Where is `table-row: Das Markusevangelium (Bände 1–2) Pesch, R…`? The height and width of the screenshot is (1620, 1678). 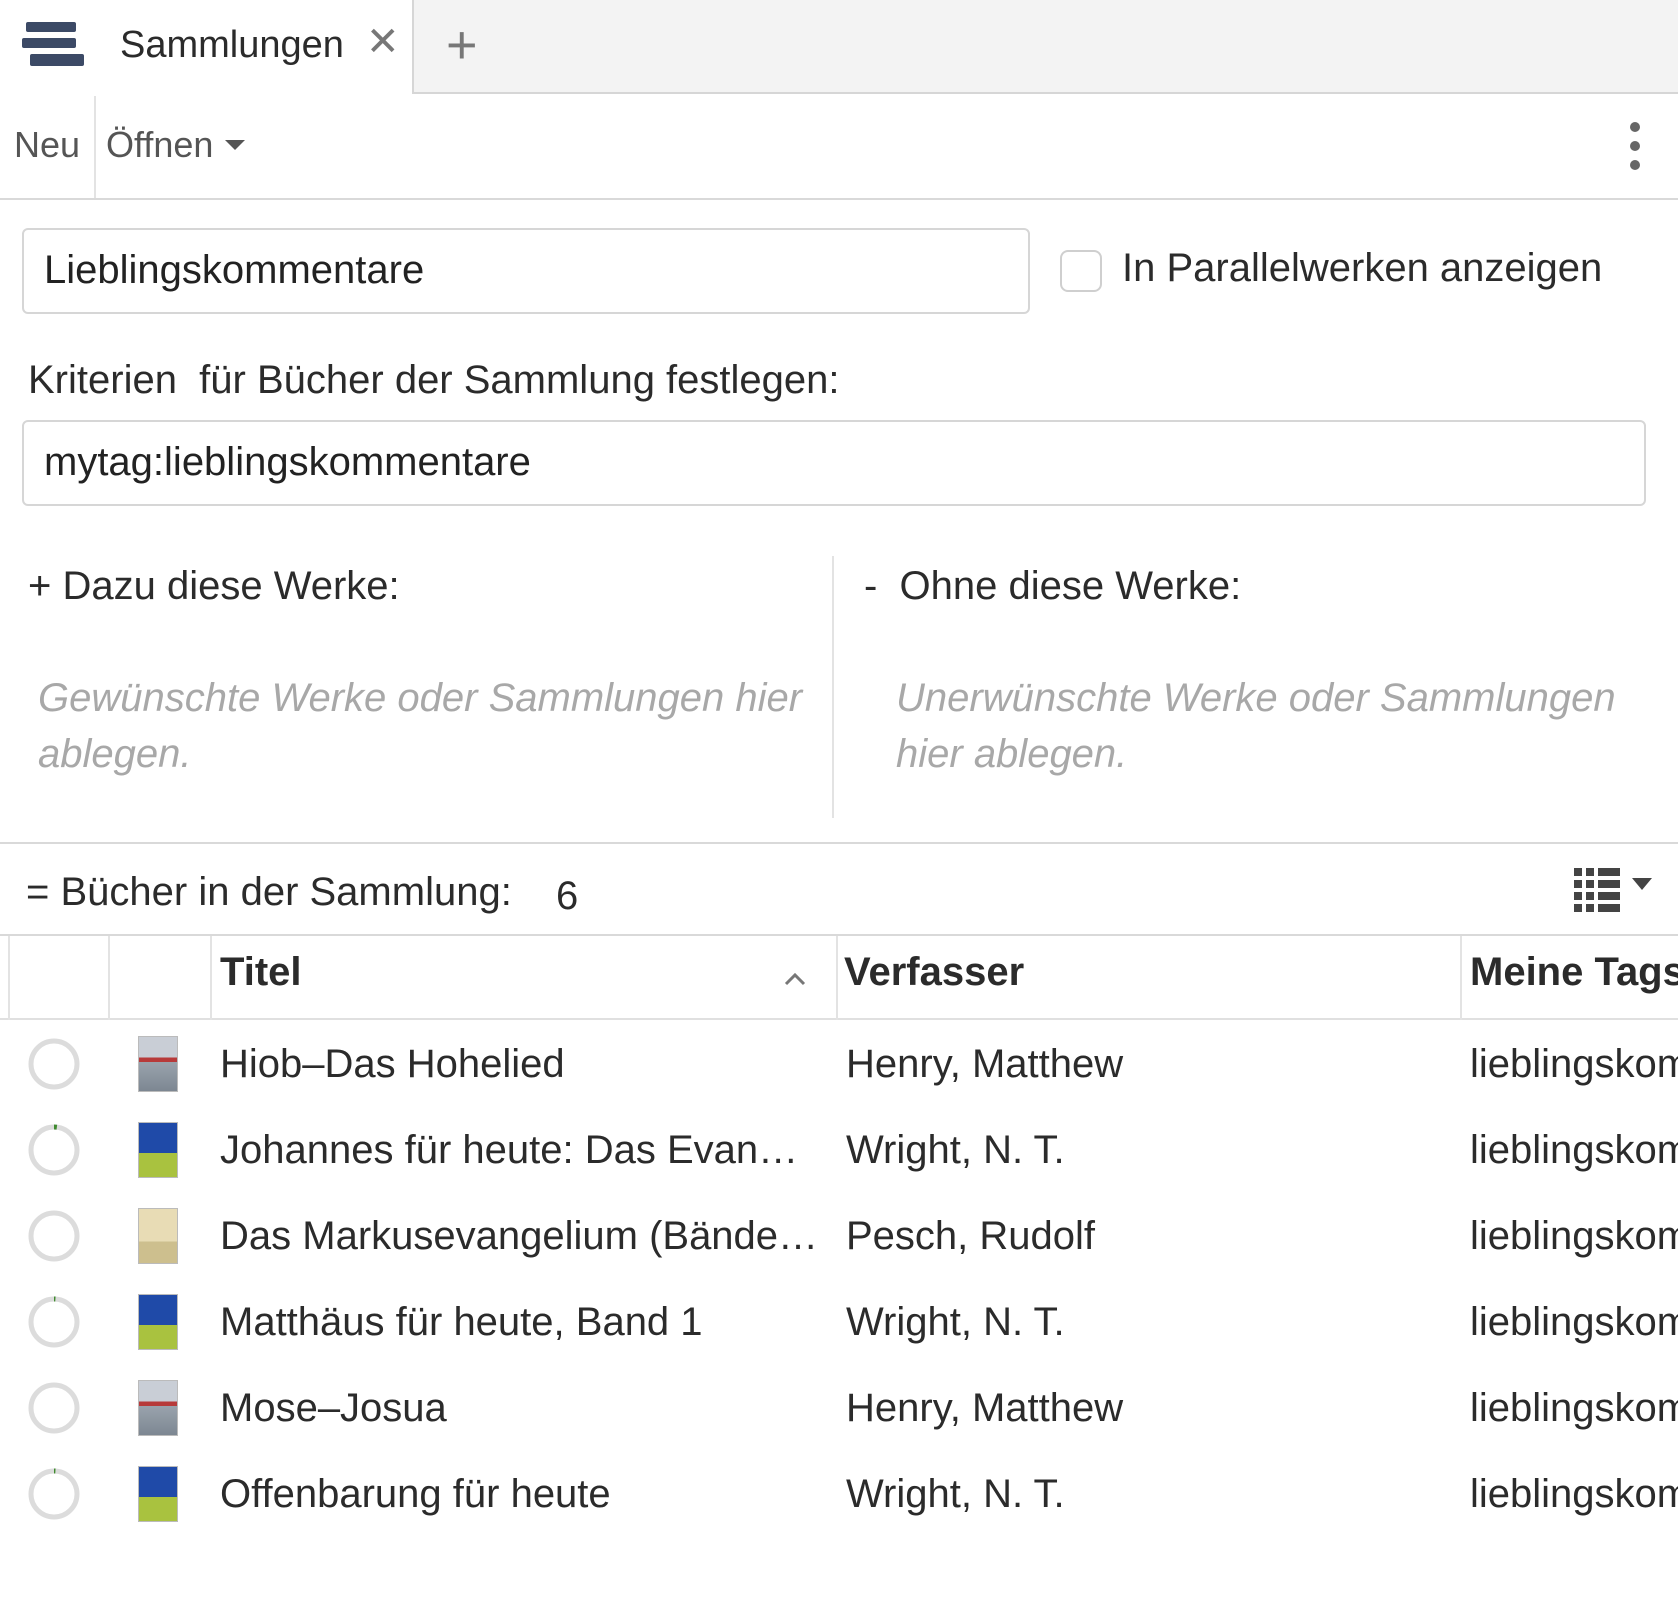 table-row: Das Markusevangelium (Bände 1–2) Pesch, R… is located at coordinates (839, 1237).